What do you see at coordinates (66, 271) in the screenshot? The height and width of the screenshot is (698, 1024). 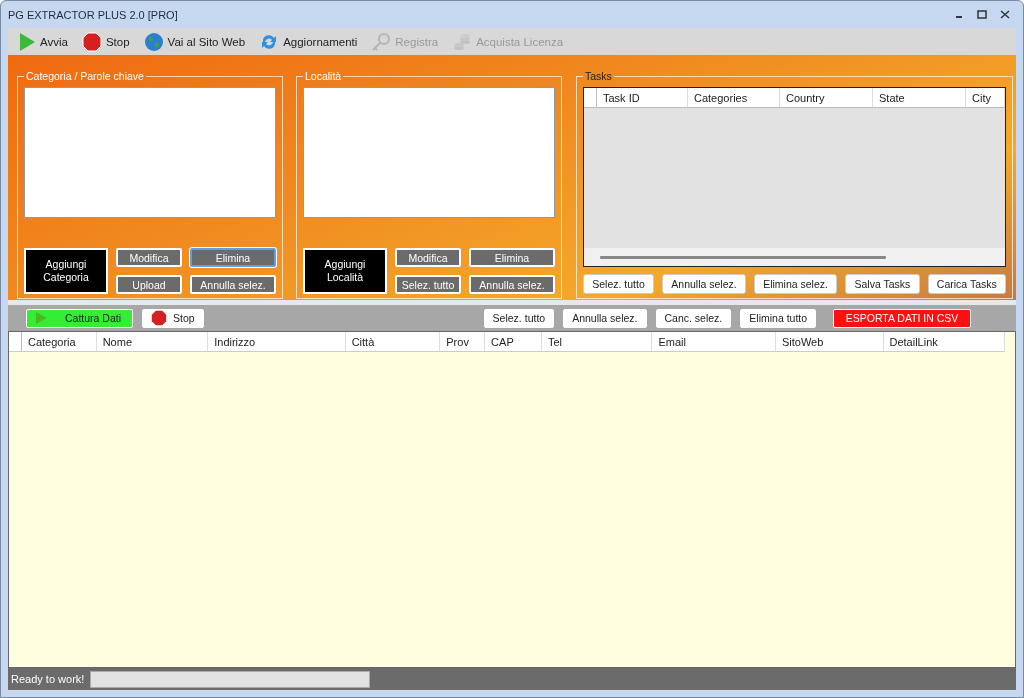 I see `add-button: Aggiungi Categoria` at bounding box center [66, 271].